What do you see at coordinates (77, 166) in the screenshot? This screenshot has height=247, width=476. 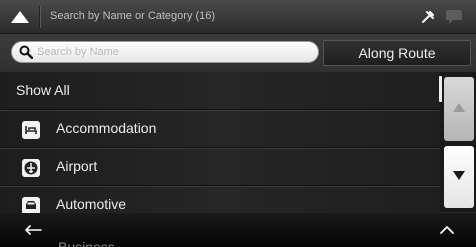 I see `list-item-label: Airport` at bounding box center [77, 166].